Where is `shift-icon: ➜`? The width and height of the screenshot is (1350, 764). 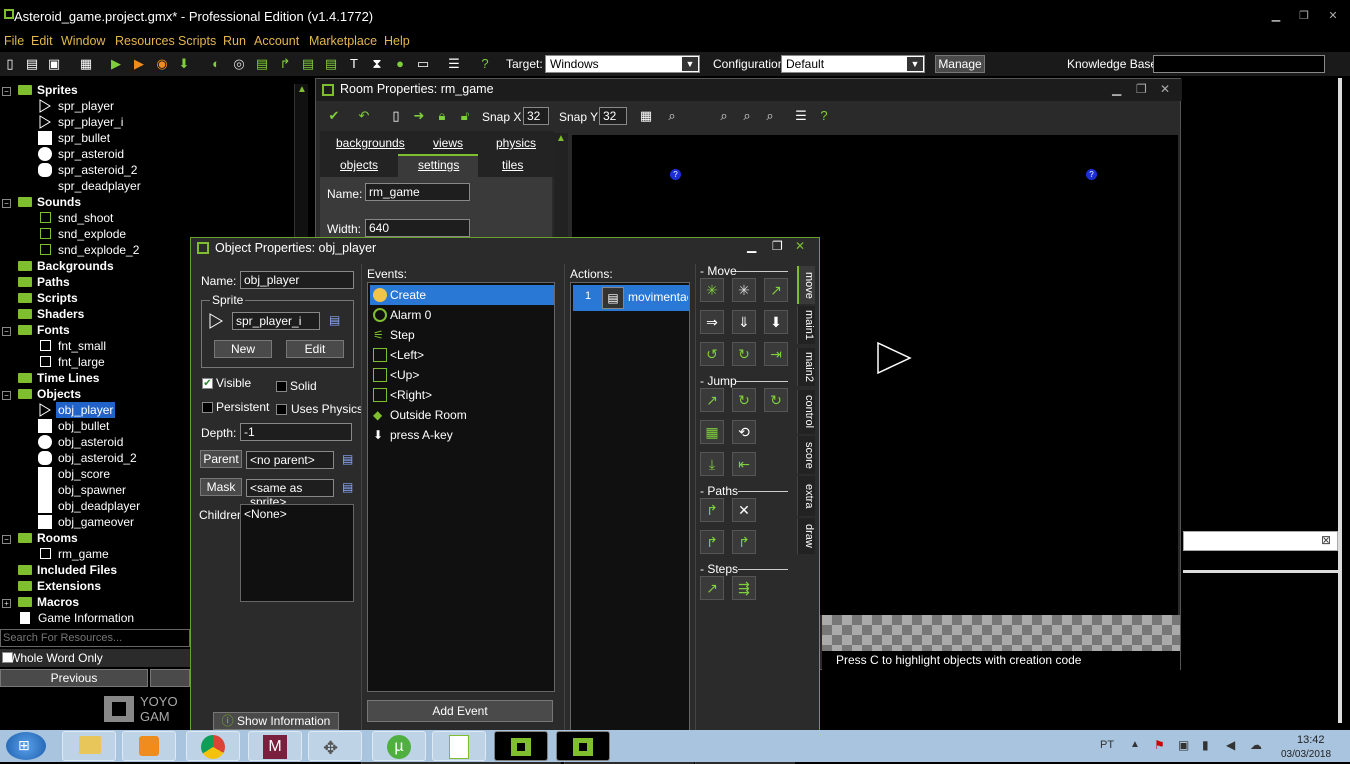 shift-icon: ➜ is located at coordinates (419, 116).